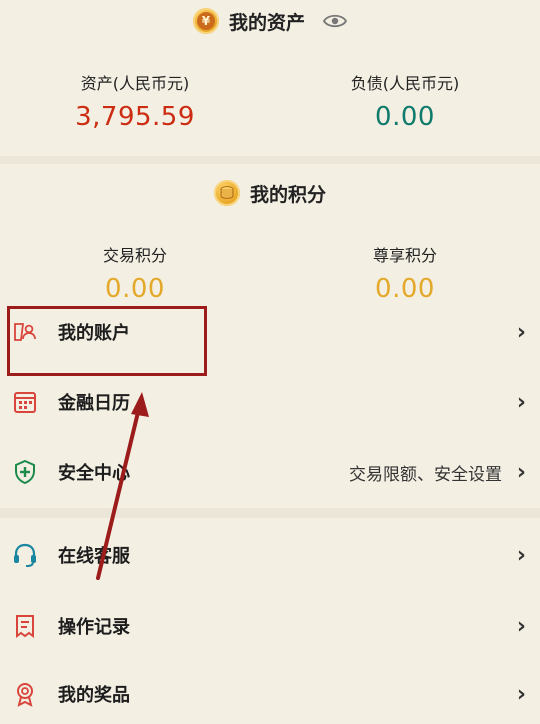 This screenshot has height=724, width=540. What do you see at coordinates (25, 626) in the screenshot?
I see `document-list-icon` at bounding box center [25, 626].